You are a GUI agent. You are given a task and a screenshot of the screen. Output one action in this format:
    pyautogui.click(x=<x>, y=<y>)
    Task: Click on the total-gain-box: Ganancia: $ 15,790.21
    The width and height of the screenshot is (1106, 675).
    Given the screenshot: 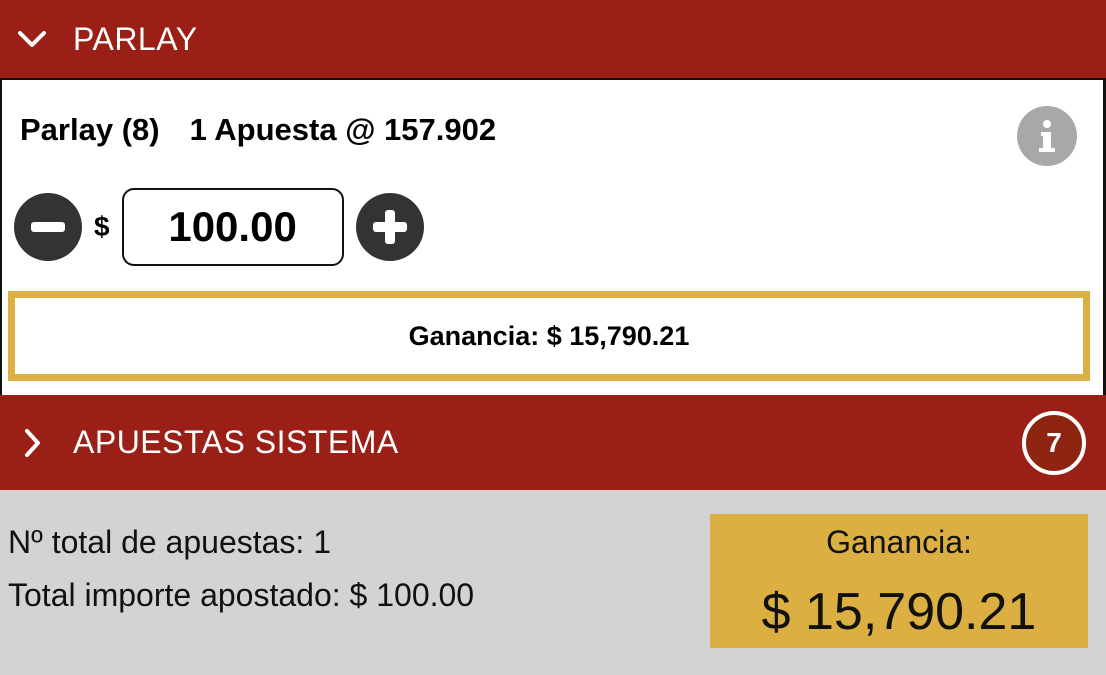 What is the action you would take?
    pyautogui.click(x=899, y=581)
    